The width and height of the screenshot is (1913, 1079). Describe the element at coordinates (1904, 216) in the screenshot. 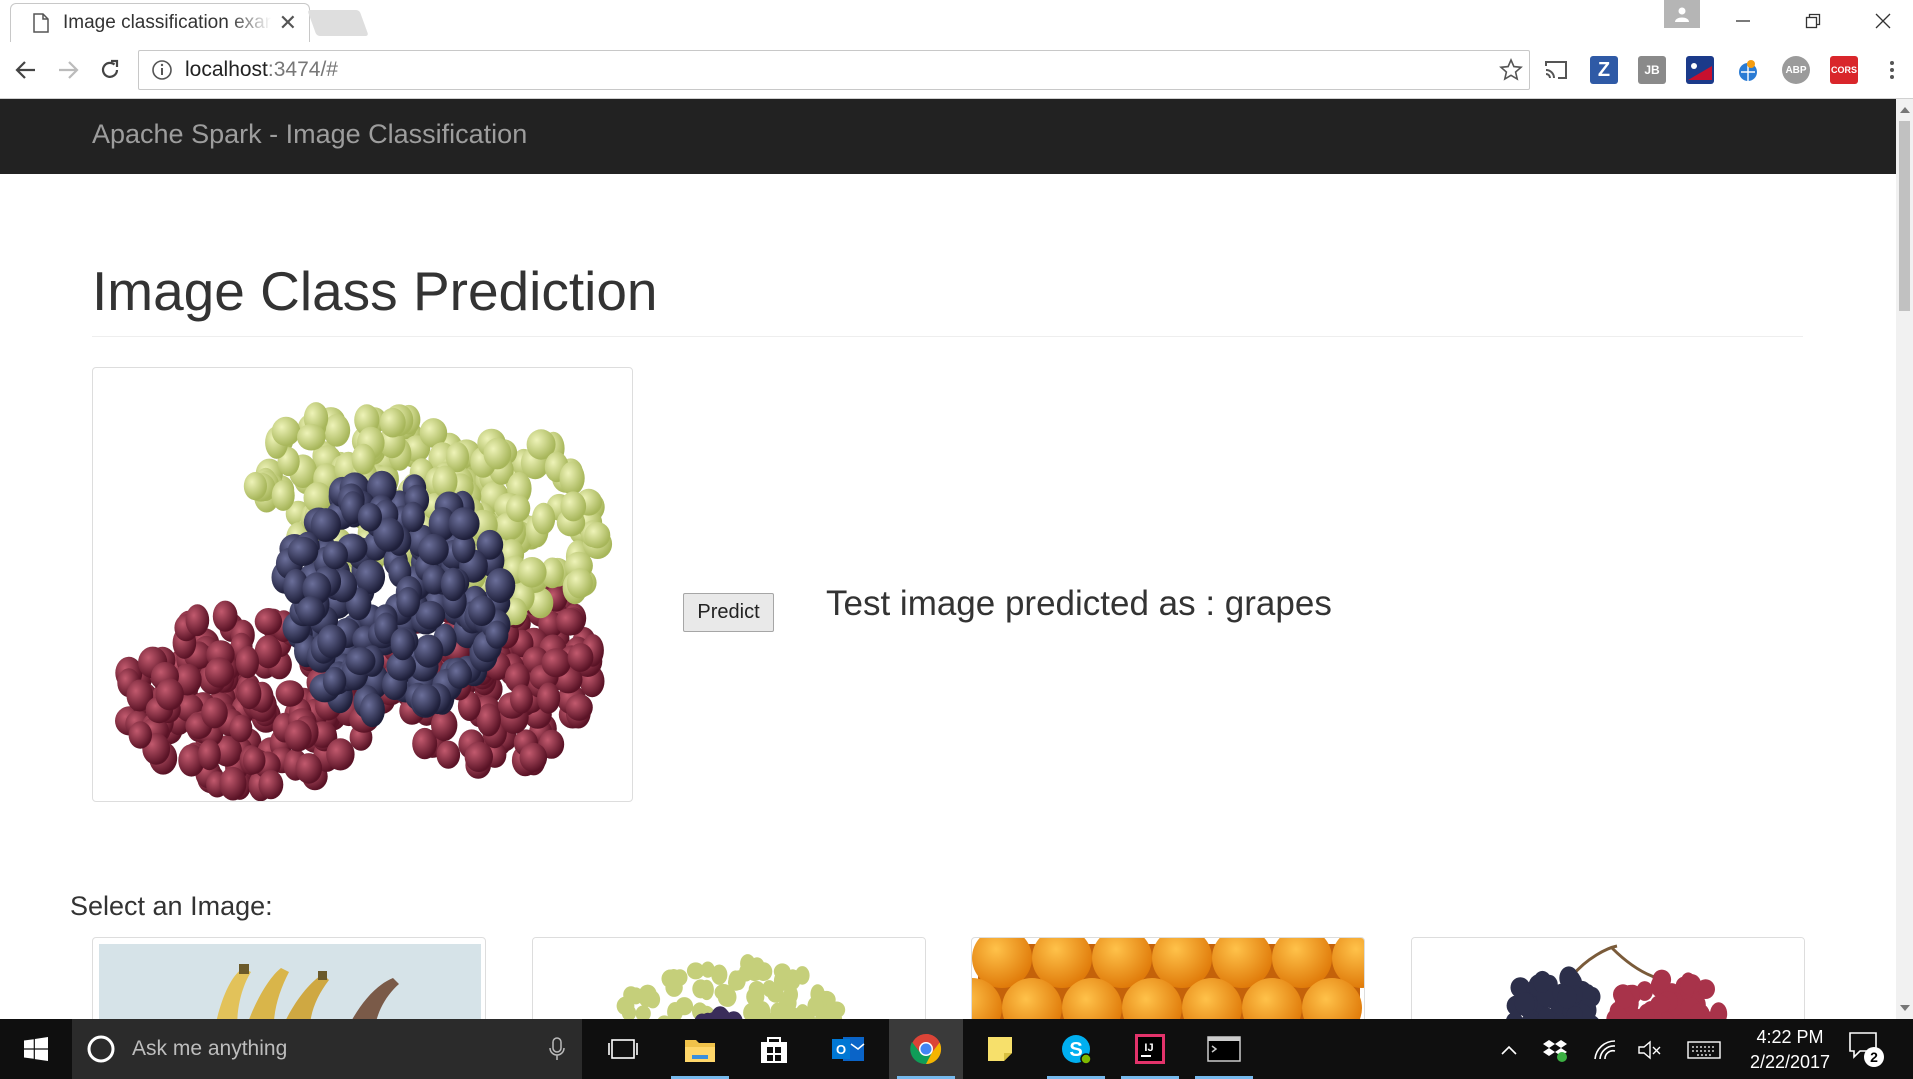

I see `scroll-thumb` at that location.